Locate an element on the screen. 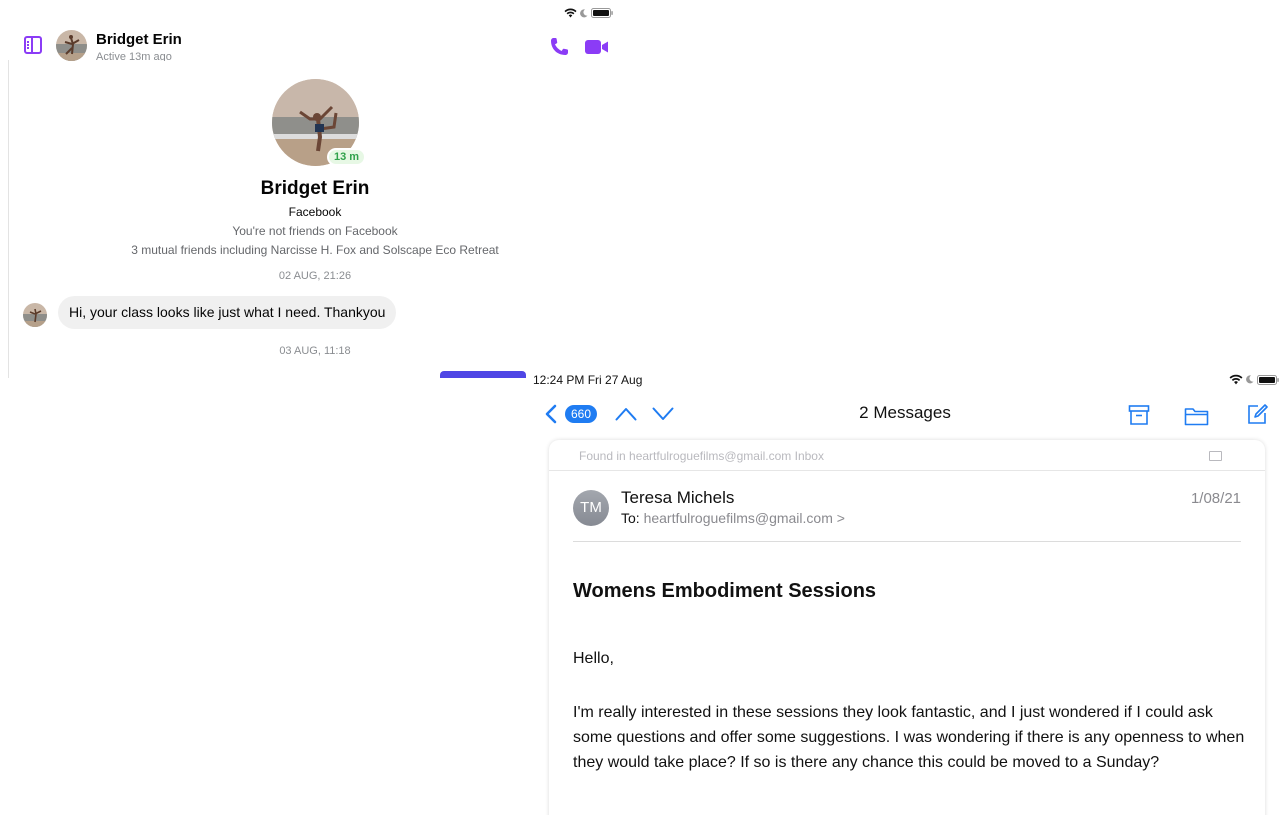  message-composer-edge is located at coordinates (483, 374).